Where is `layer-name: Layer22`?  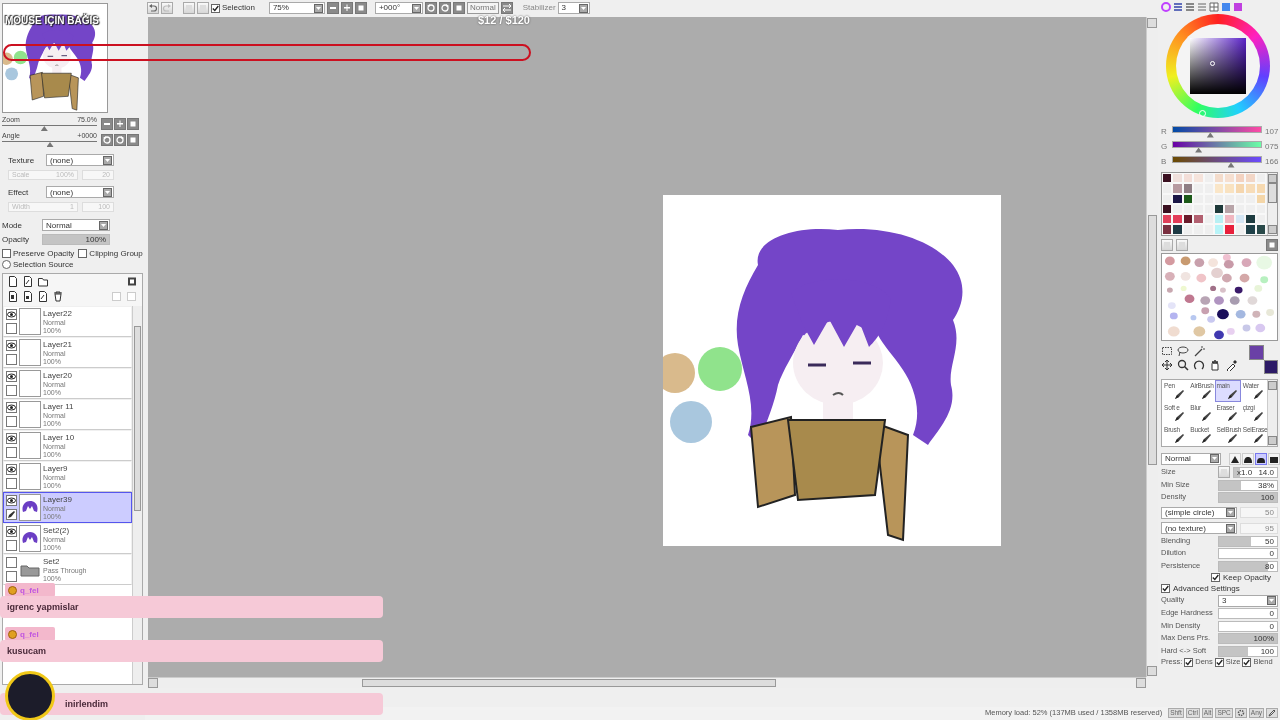 layer-name: Layer22 is located at coordinates (57, 314).